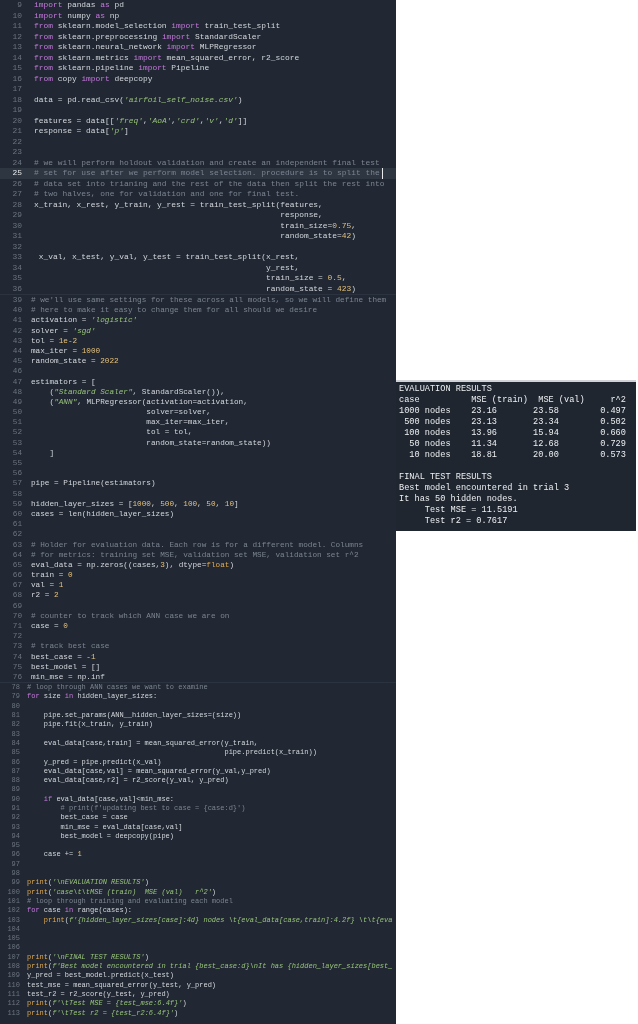 The width and height of the screenshot is (638, 1024). What do you see at coordinates (517, 444) in the screenshot?
I see `output-line: 50 nodes 11.34 12.68 0.729` at bounding box center [517, 444].